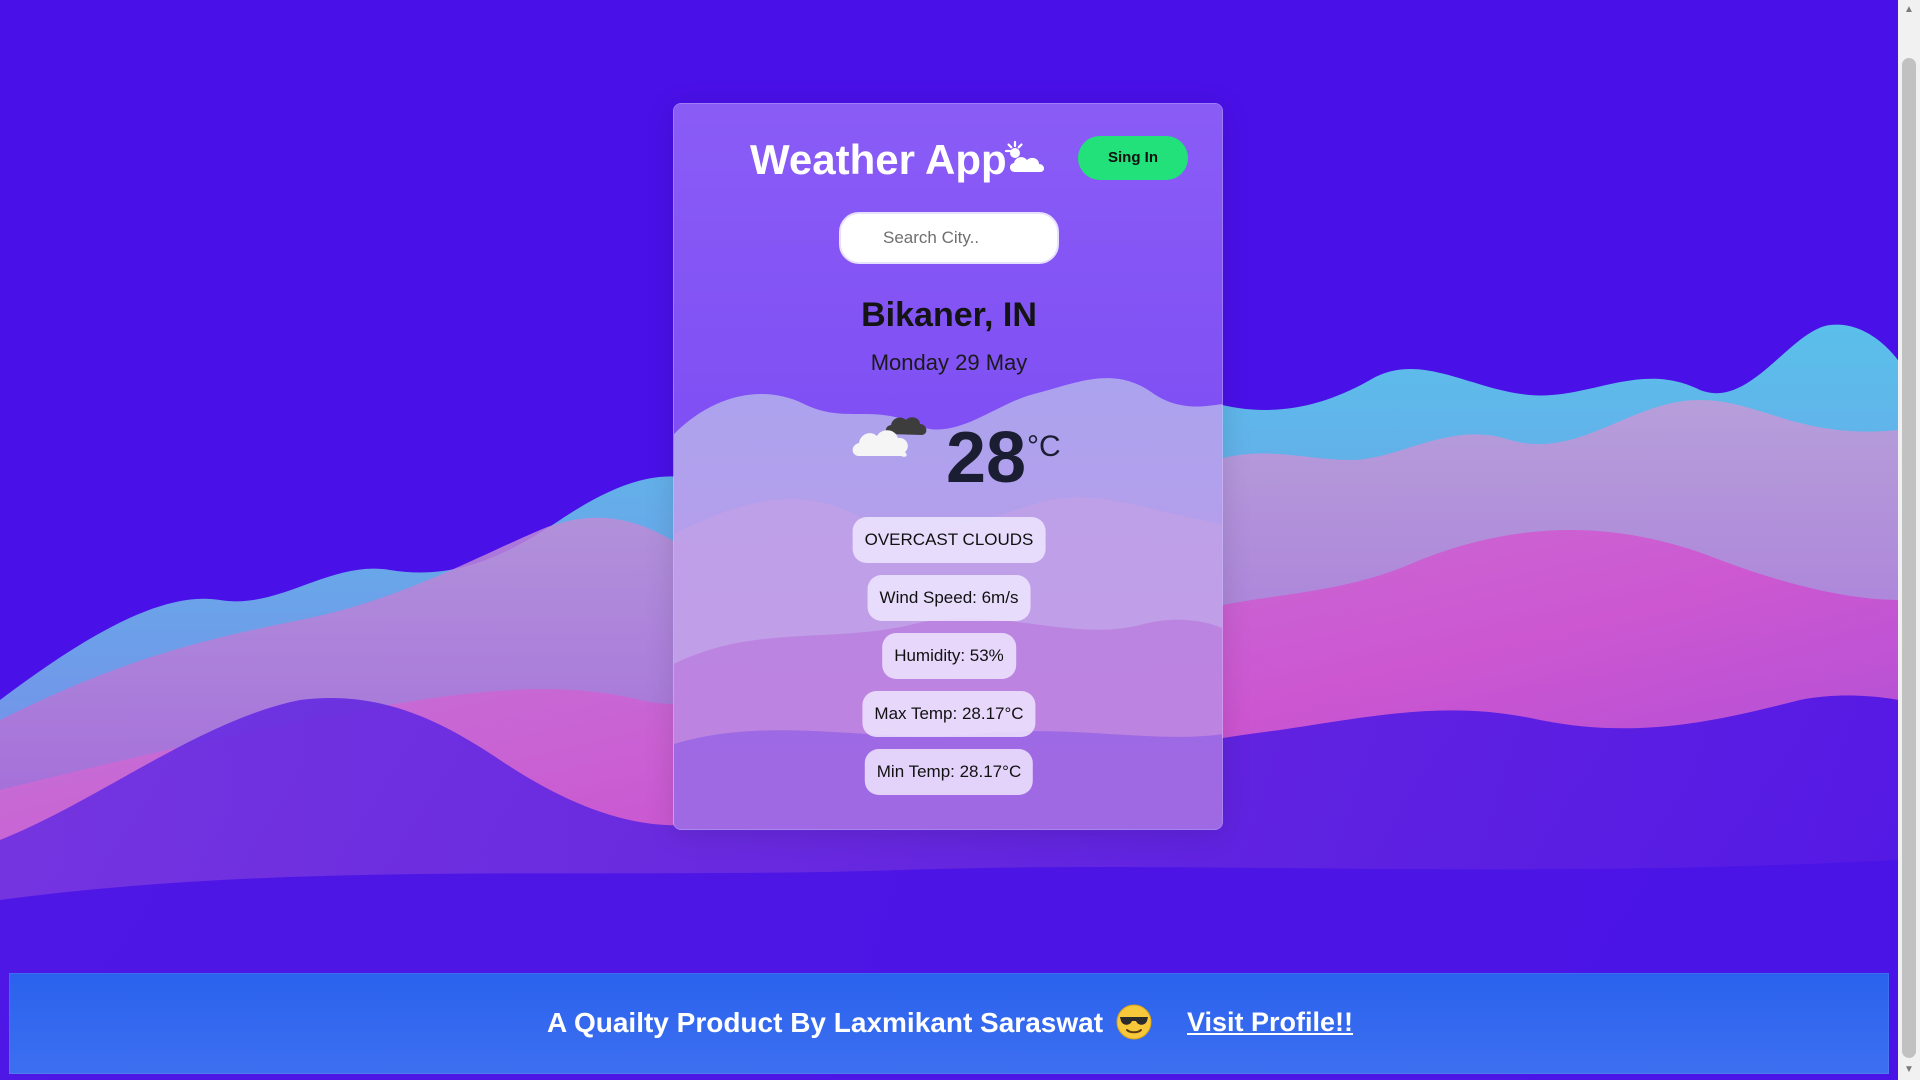 The image size is (1920, 1080). What do you see at coordinates (949, 772) in the screenshot?
I see `min-temp-badge: Min Temp: 28.17°C` at bounding box center [949, 772].